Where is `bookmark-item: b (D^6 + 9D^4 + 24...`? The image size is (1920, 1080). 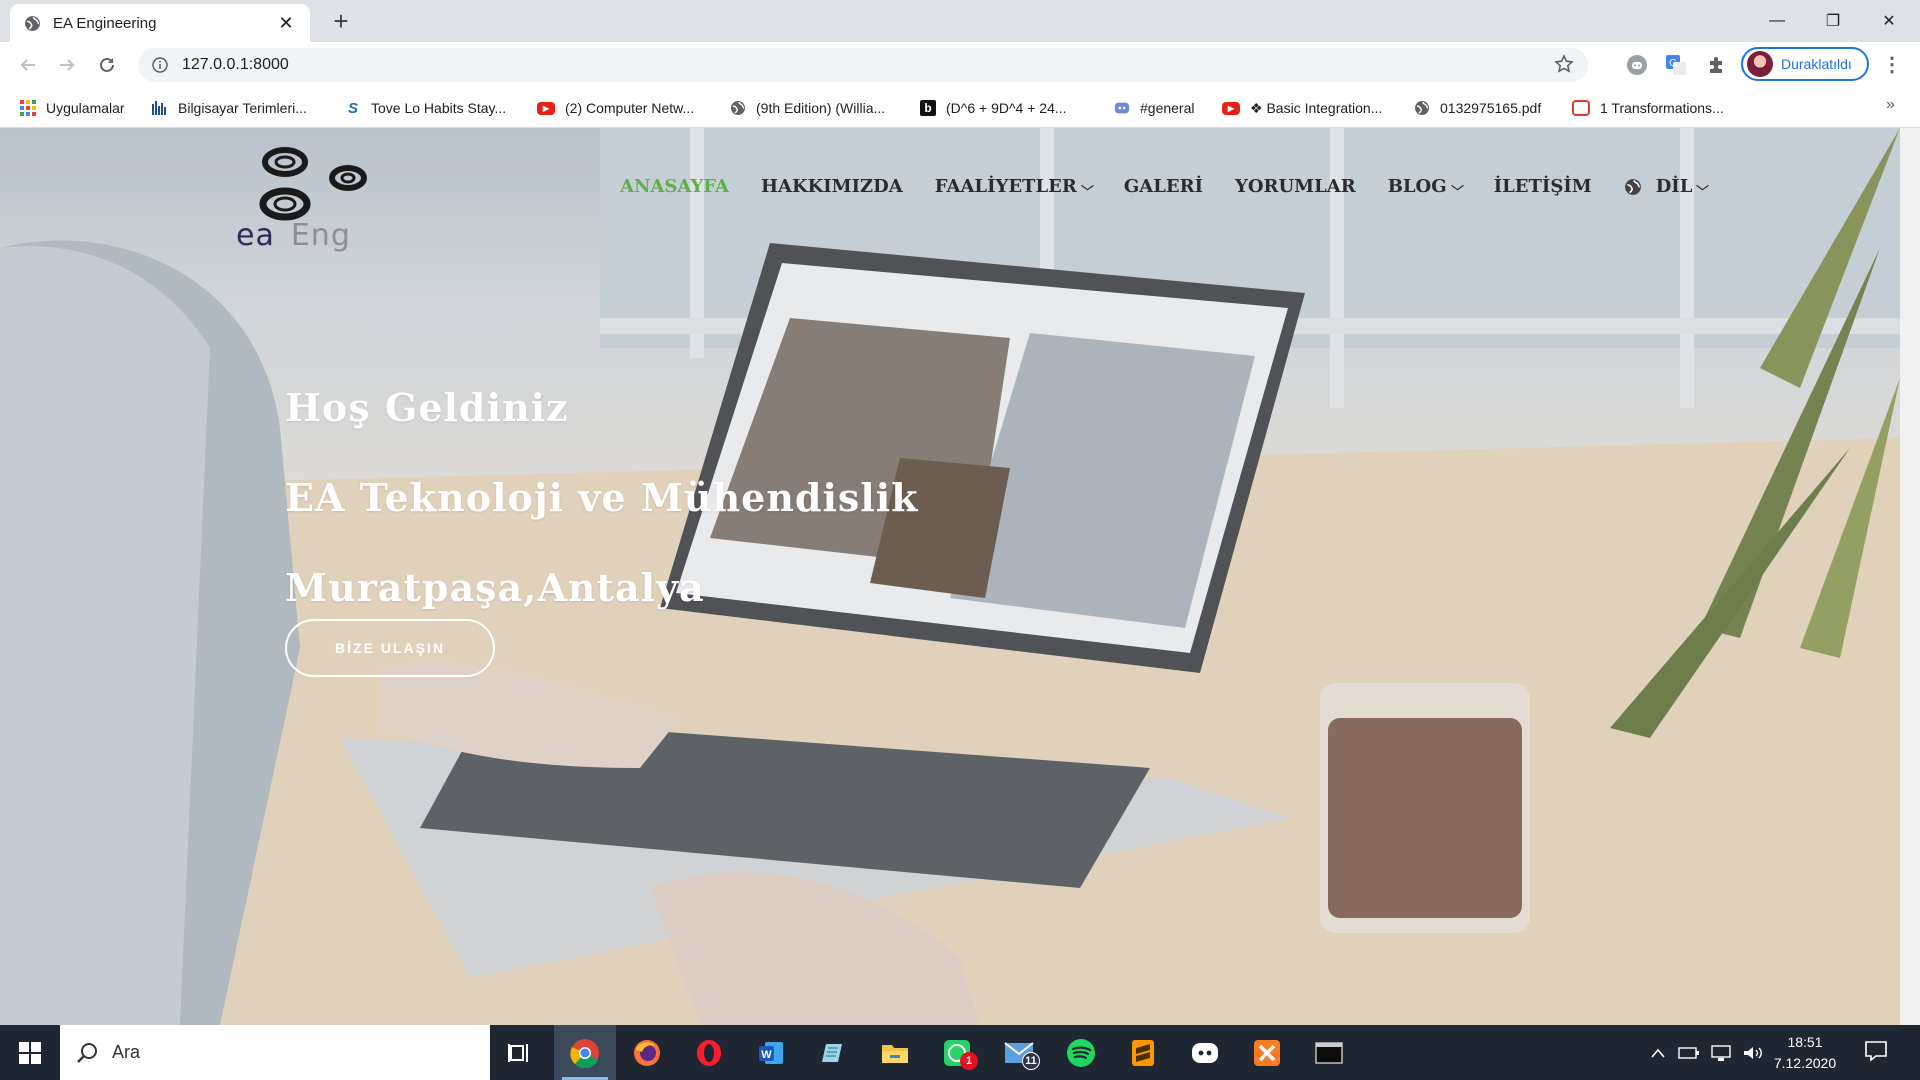
bookmark-item: b (D^6 + 9D^4 + 24... is located at coordinates (993, 108).